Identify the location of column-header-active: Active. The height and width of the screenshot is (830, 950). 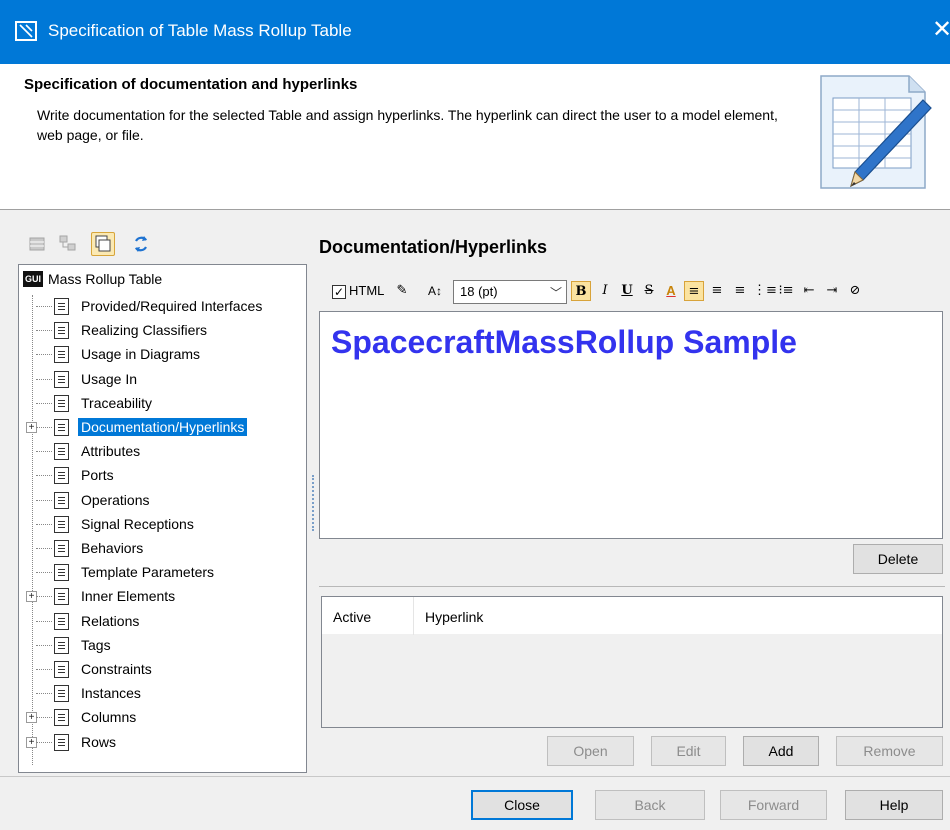
(352, 617).